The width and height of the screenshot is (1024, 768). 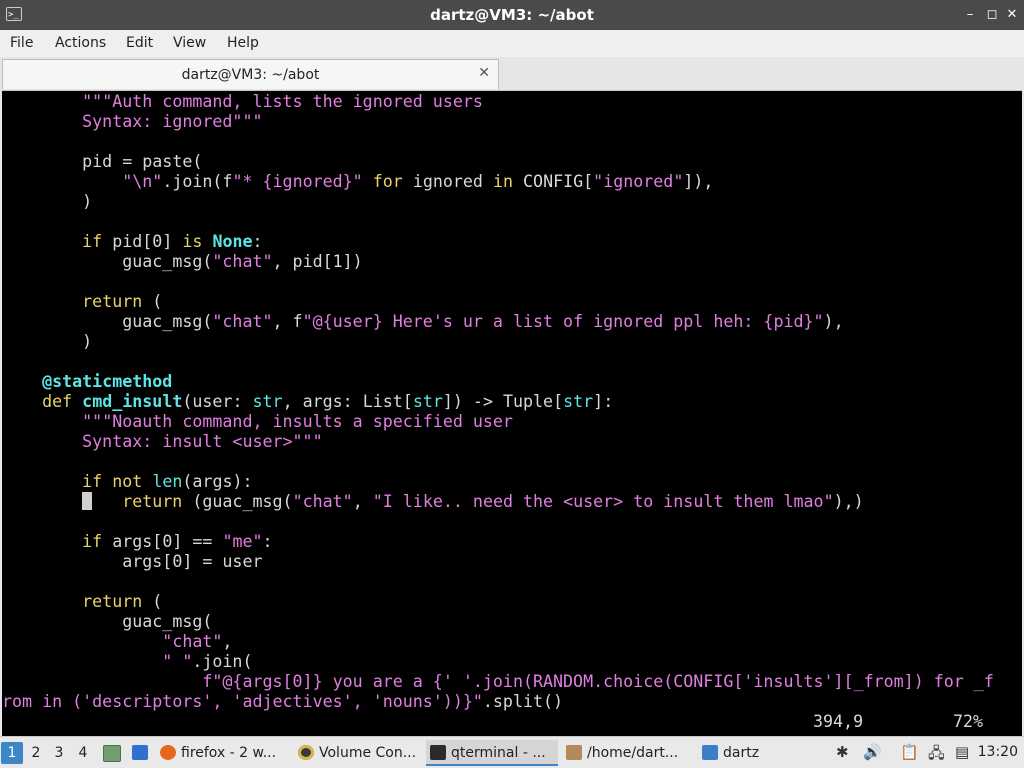 I want to click on menu-file: File, so click(x=21, y=43).